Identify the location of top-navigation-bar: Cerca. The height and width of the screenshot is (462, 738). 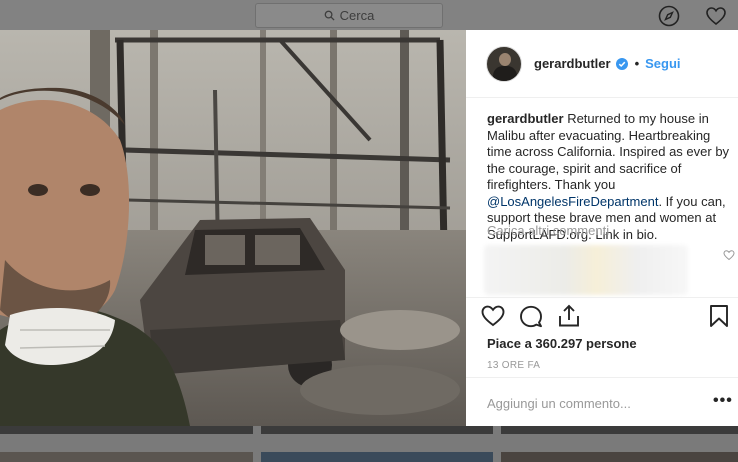
(369, 15).